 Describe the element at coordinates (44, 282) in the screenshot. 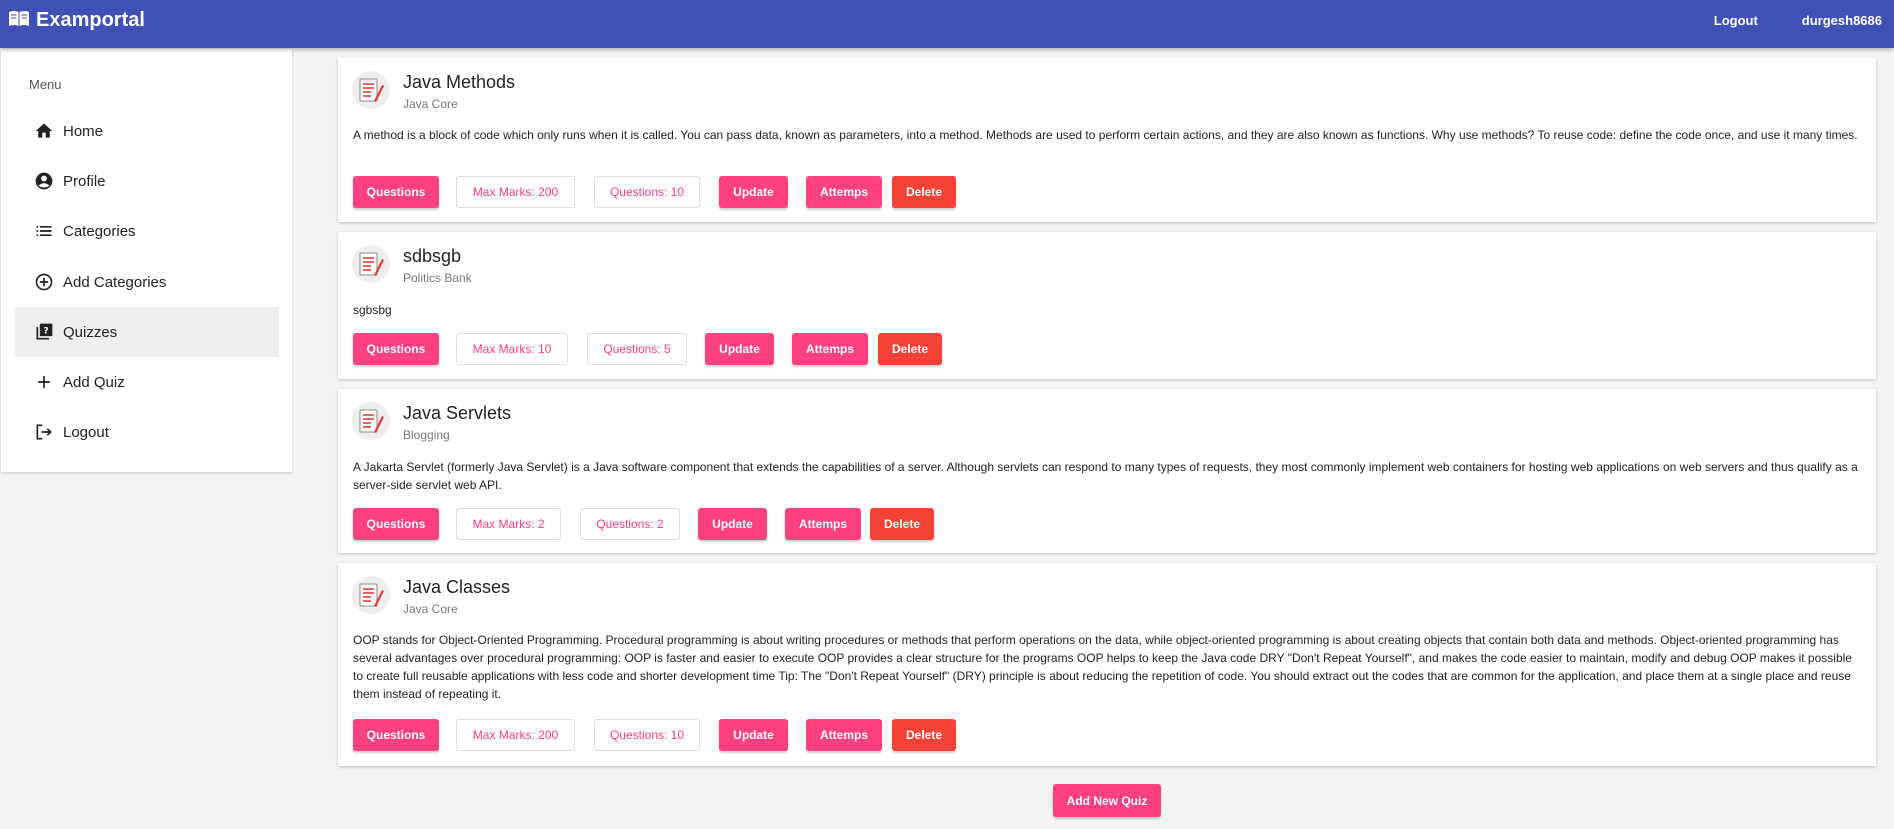

I see `add-circle-icon` at that location.